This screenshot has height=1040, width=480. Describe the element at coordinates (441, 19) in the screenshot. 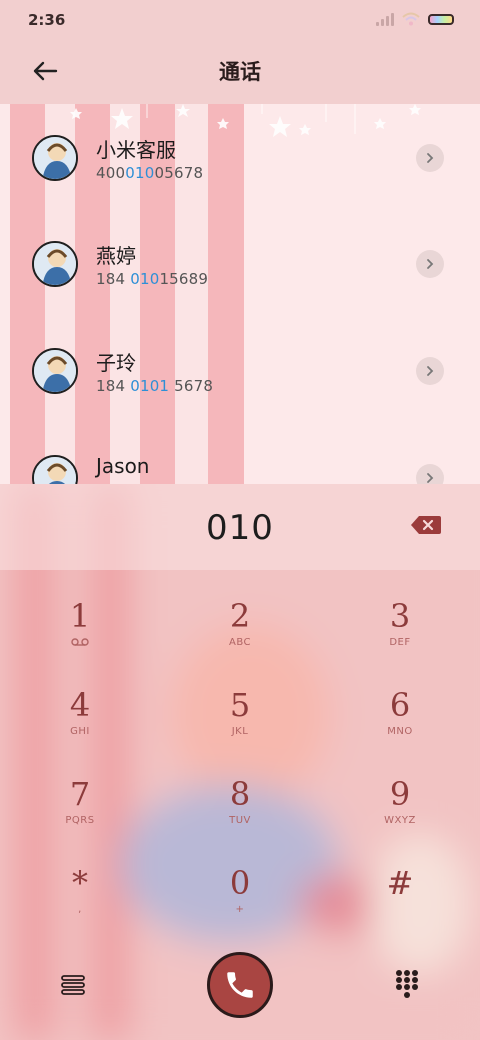

I see `battery-icon` at that location.